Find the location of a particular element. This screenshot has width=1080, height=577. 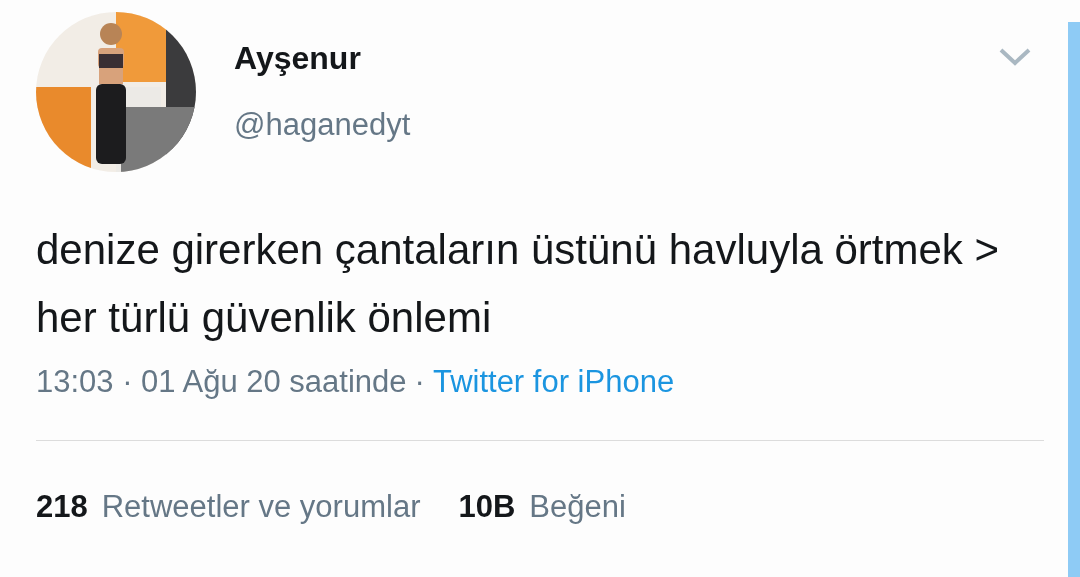

stat-count: 10B is located at coordinates (487, 507).